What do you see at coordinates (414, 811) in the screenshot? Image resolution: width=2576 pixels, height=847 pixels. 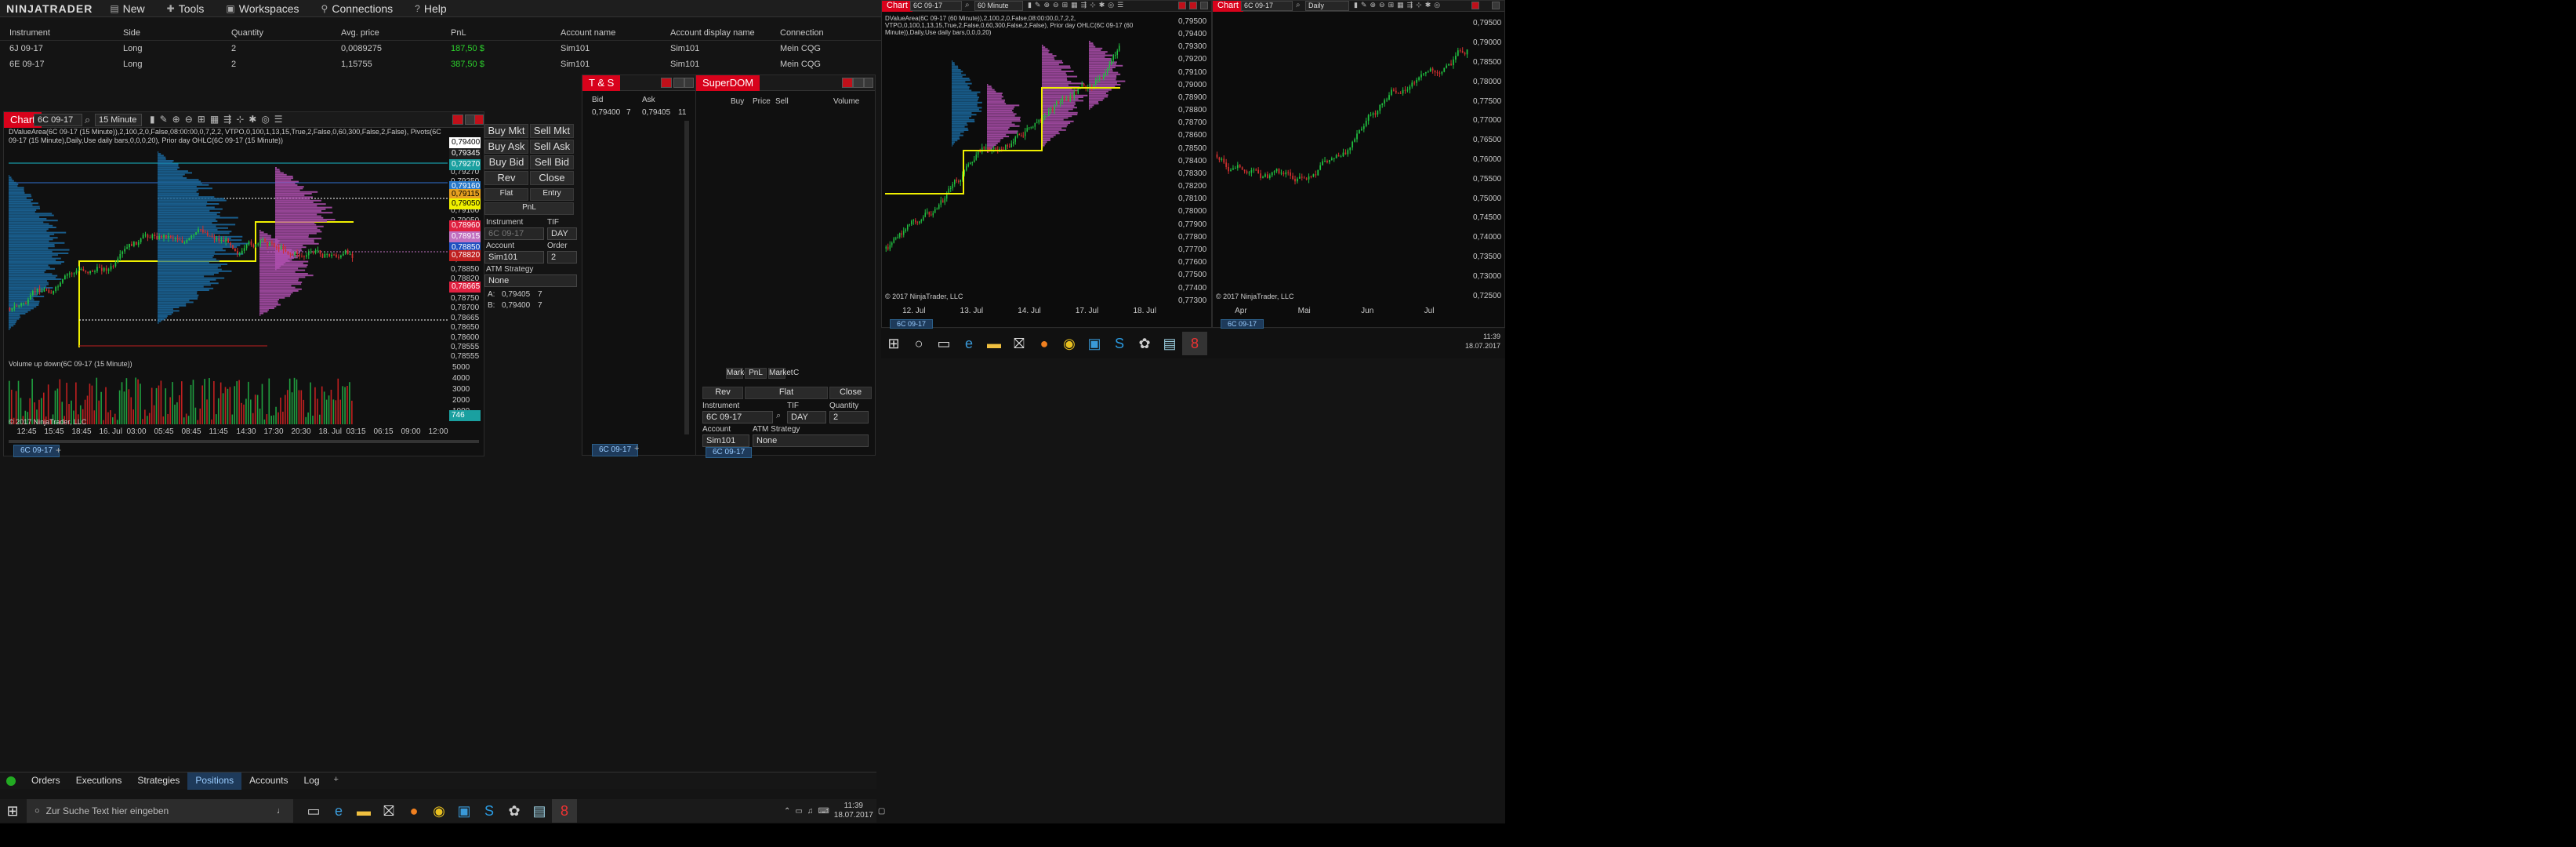 I see `firefox-icon: ●` at bounding box center [414, 811].